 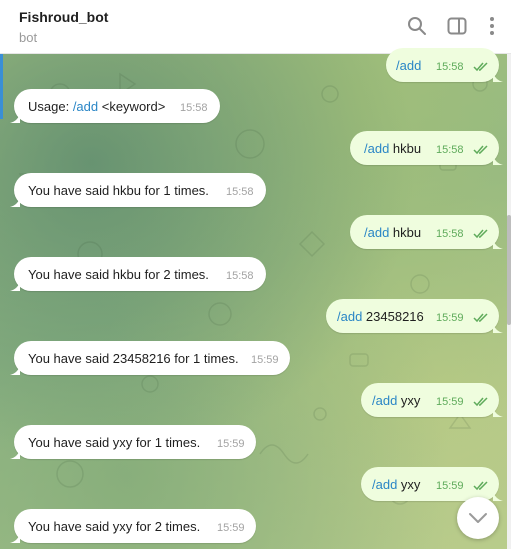 I want to click on incoming-message: Usage: /add <keyword> 15:58, so click(x=115, y=106).